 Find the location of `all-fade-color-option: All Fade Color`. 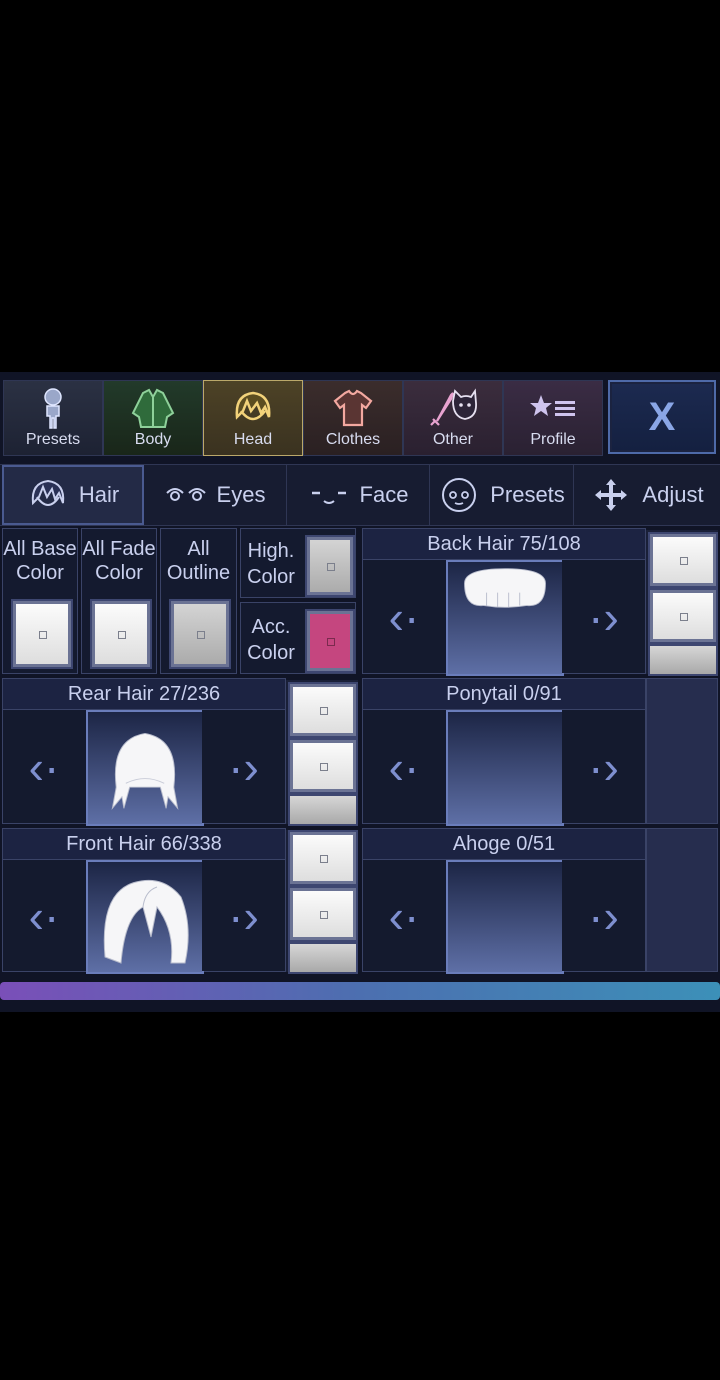

all-fade-color-option: All Fade Color is located at coordinates (119, 601).